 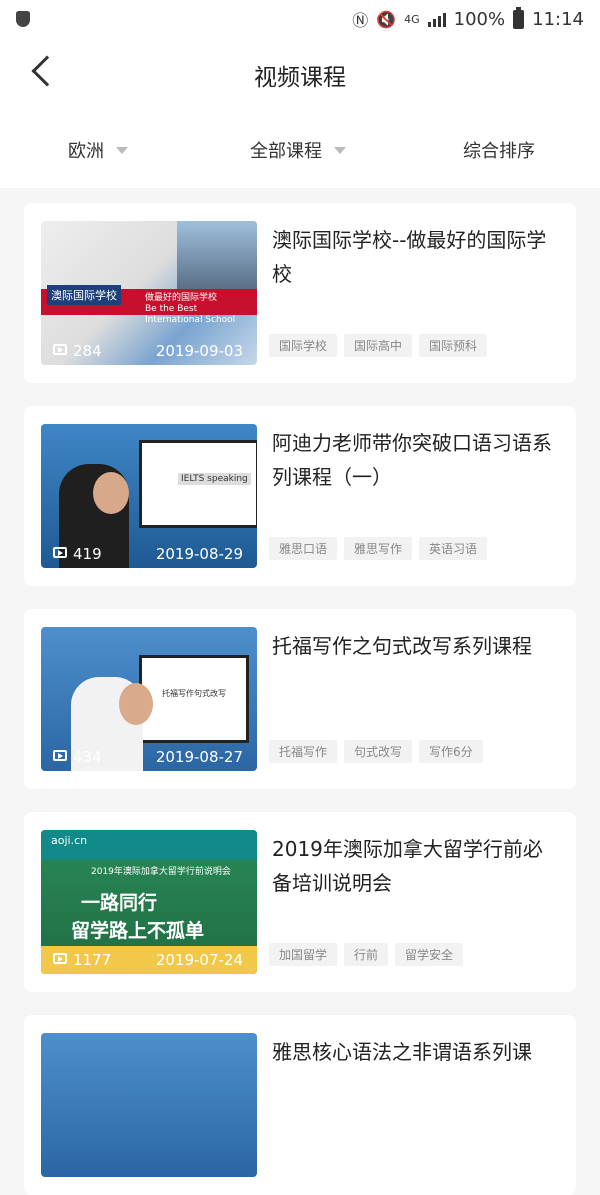 I want to click on page-title: 视频课程, so click(x=300, y=78).